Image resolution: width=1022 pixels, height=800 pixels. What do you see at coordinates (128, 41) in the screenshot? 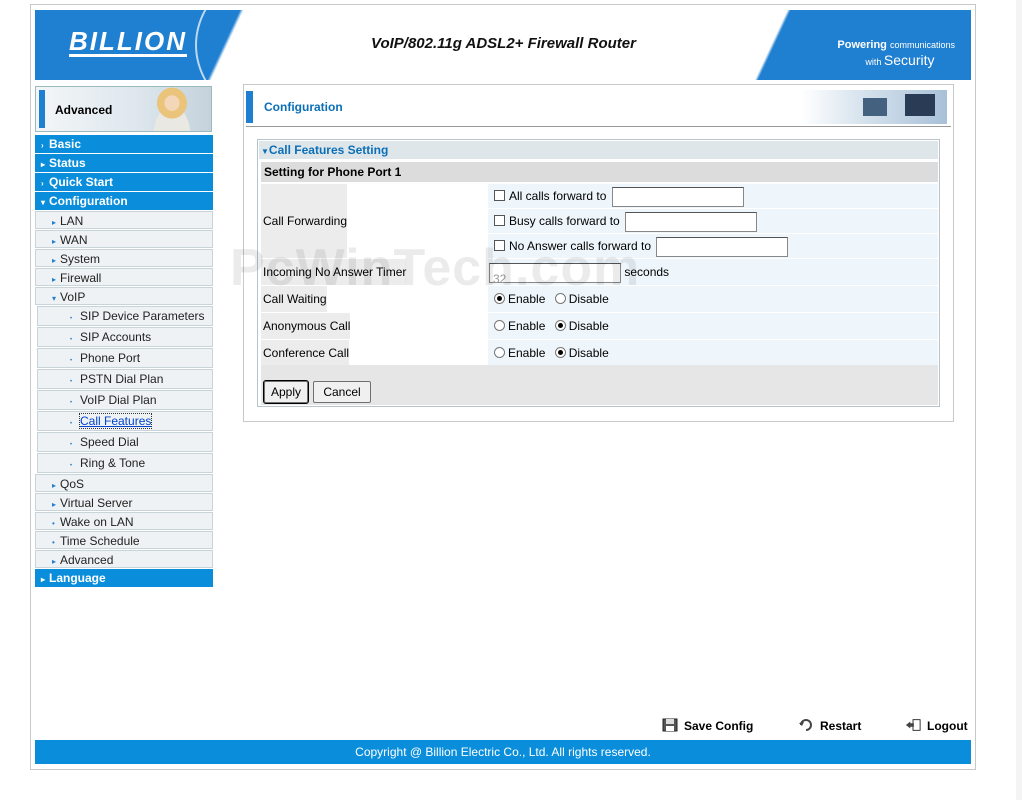
I see `billion-logo: BILLION` at bounding box center [128, 41].